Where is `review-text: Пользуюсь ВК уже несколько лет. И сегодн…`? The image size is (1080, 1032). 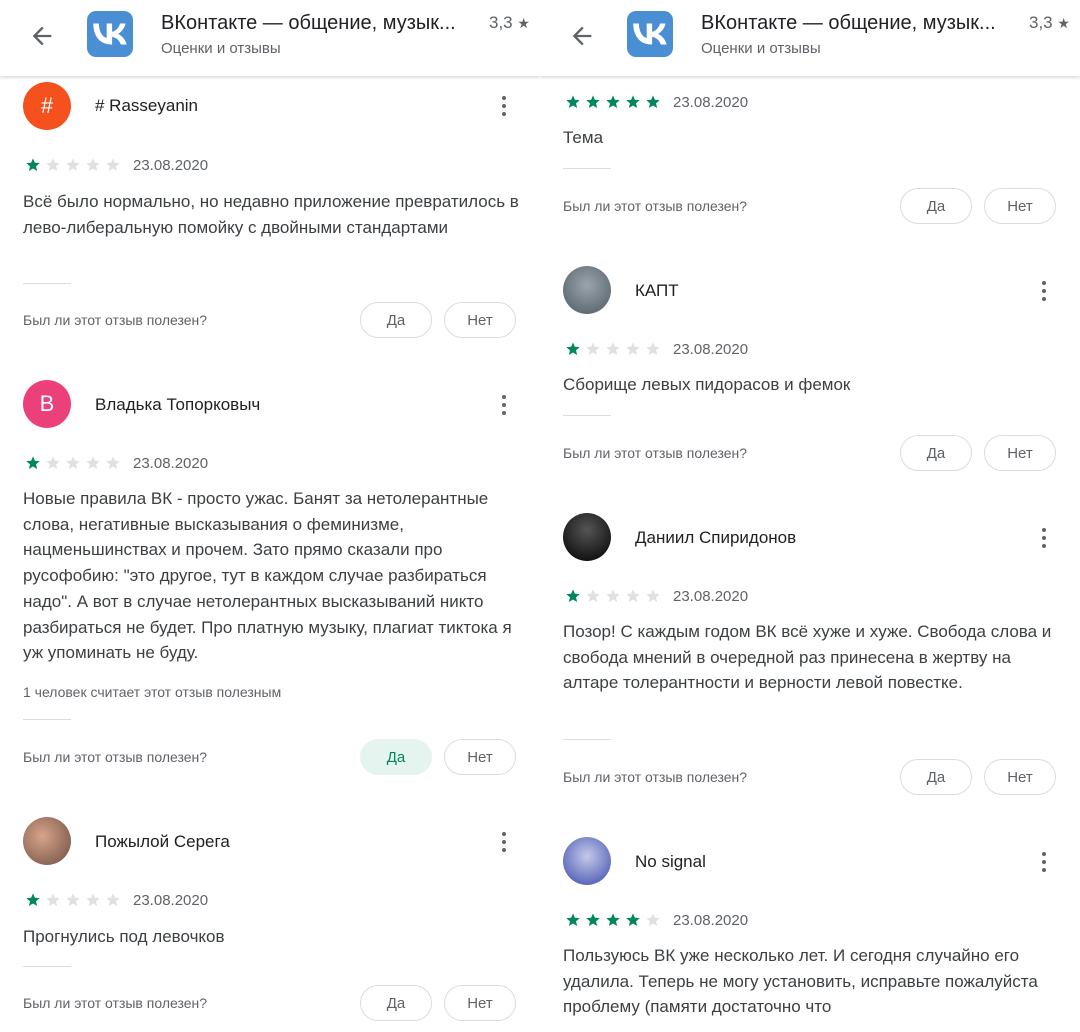 review-text: Пользуюсь ВК уже несколько лет. И сегодн… is located at coordinates (800, 981).